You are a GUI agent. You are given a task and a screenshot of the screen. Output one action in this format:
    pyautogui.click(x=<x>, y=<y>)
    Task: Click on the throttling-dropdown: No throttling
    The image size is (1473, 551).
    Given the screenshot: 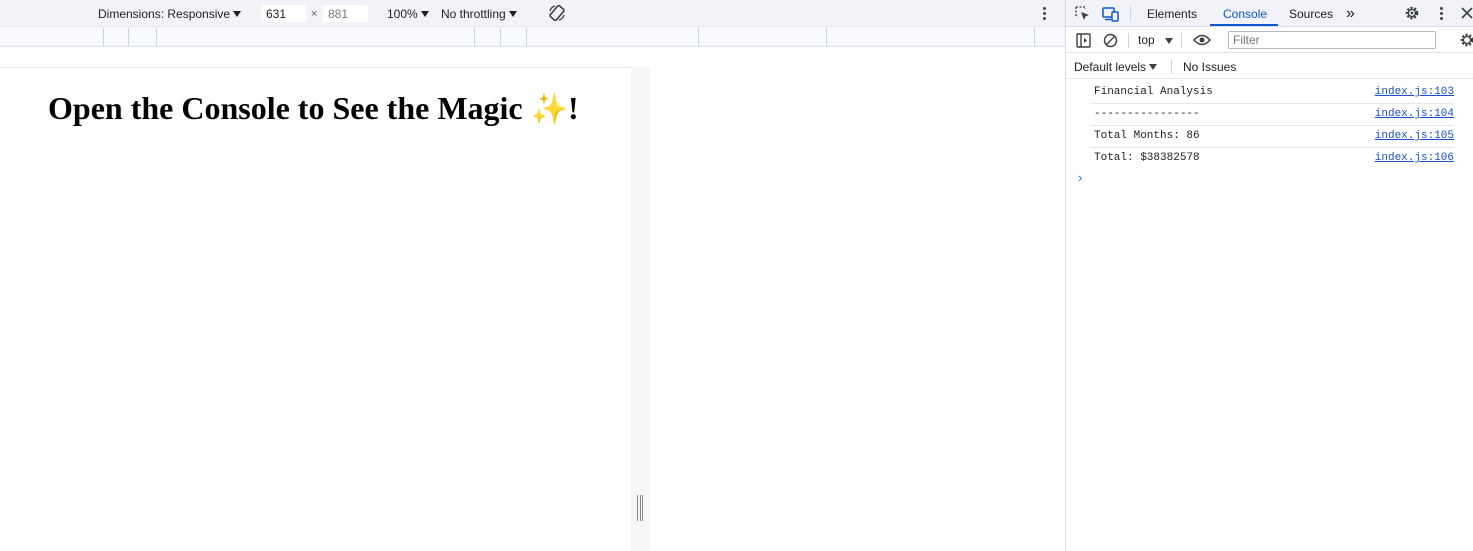 What is the action you would take?
    pyautogui.click(x=479, y=13)
    